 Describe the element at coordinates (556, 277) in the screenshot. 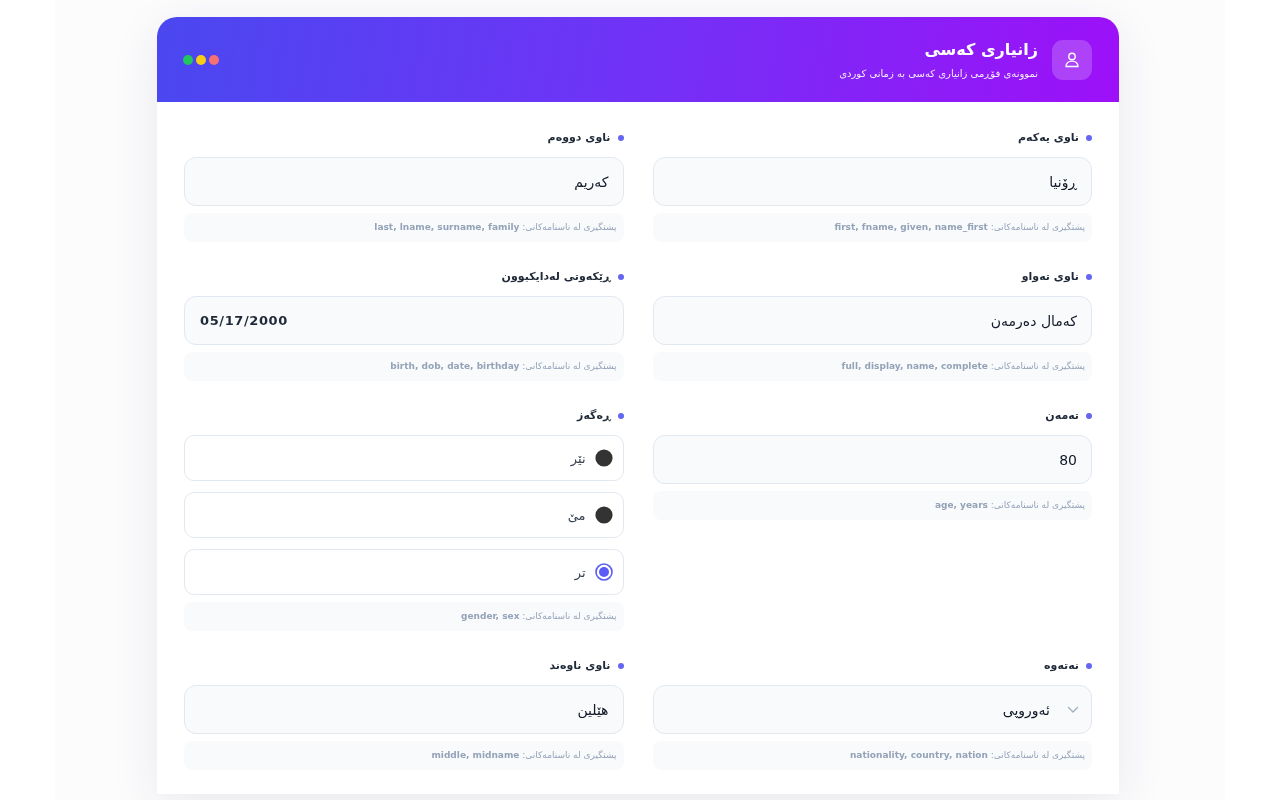

I see `field-label: ڕێکەوتی لەدایکبوون` at that location.